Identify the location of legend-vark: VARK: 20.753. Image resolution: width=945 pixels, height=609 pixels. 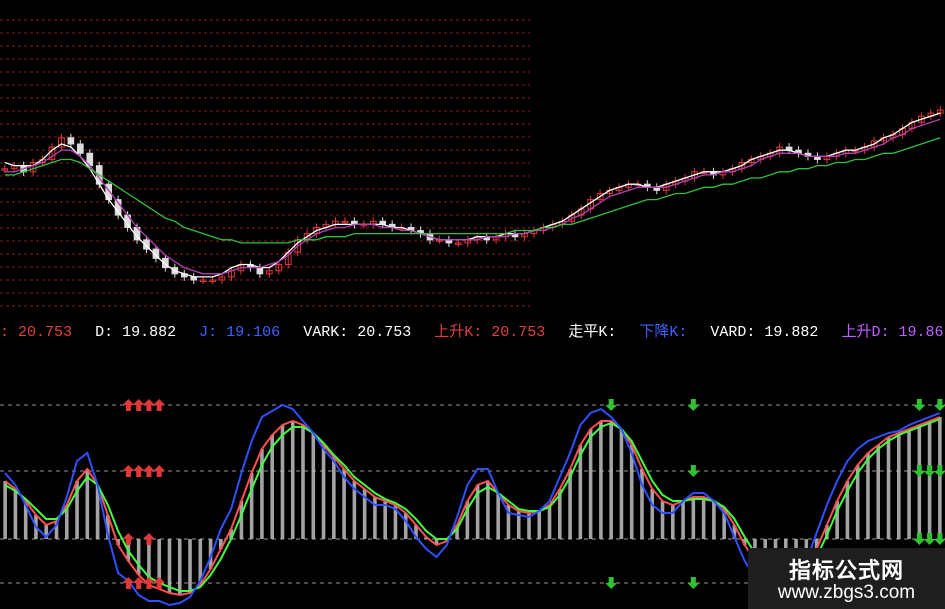
(357, 332).